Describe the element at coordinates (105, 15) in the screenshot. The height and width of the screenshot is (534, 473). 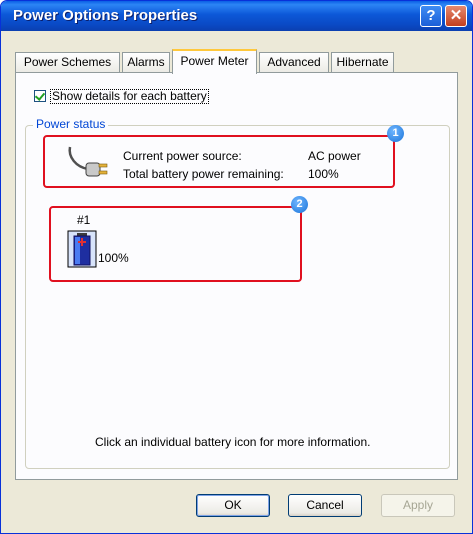
I see `window-title: Power Options Properties` at that location.